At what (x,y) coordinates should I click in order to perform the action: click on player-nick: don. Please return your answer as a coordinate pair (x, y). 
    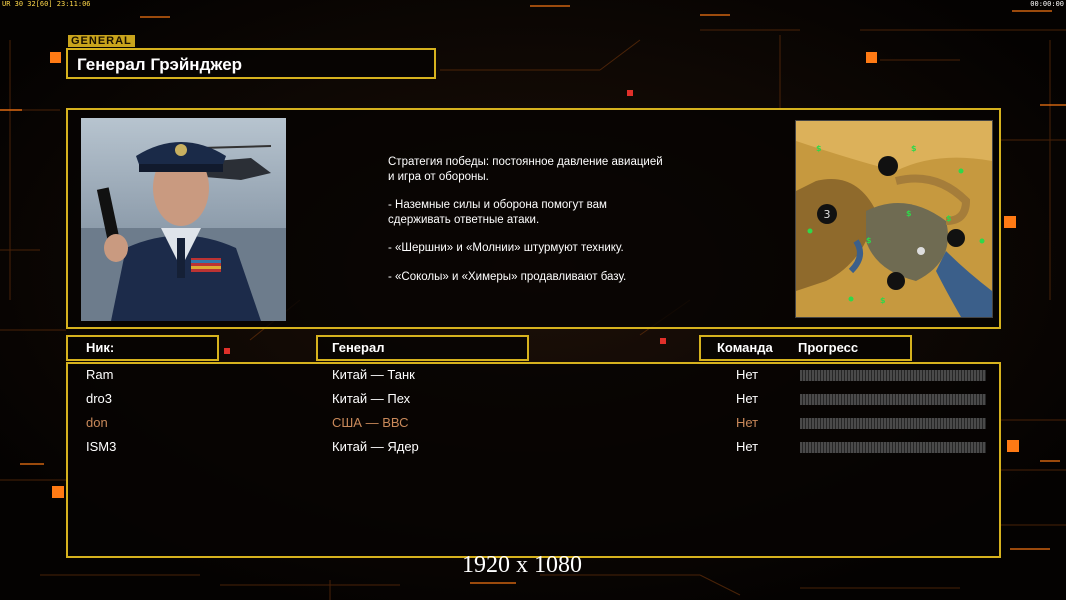
    Looking at the image, I should click on (97, 422).